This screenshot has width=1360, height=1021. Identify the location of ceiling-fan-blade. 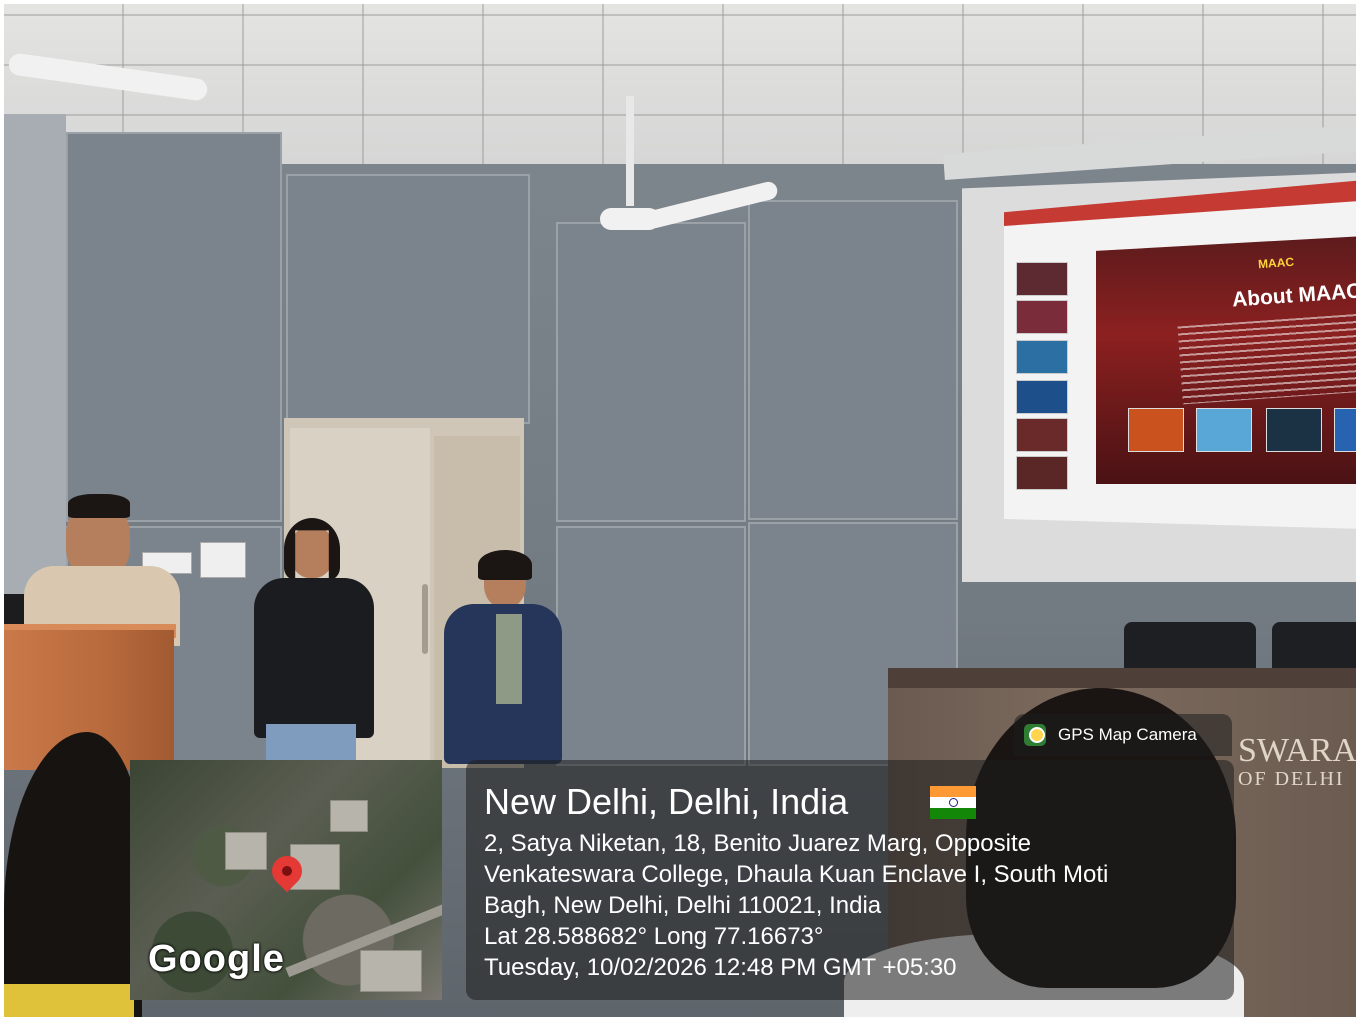
(630, 219).